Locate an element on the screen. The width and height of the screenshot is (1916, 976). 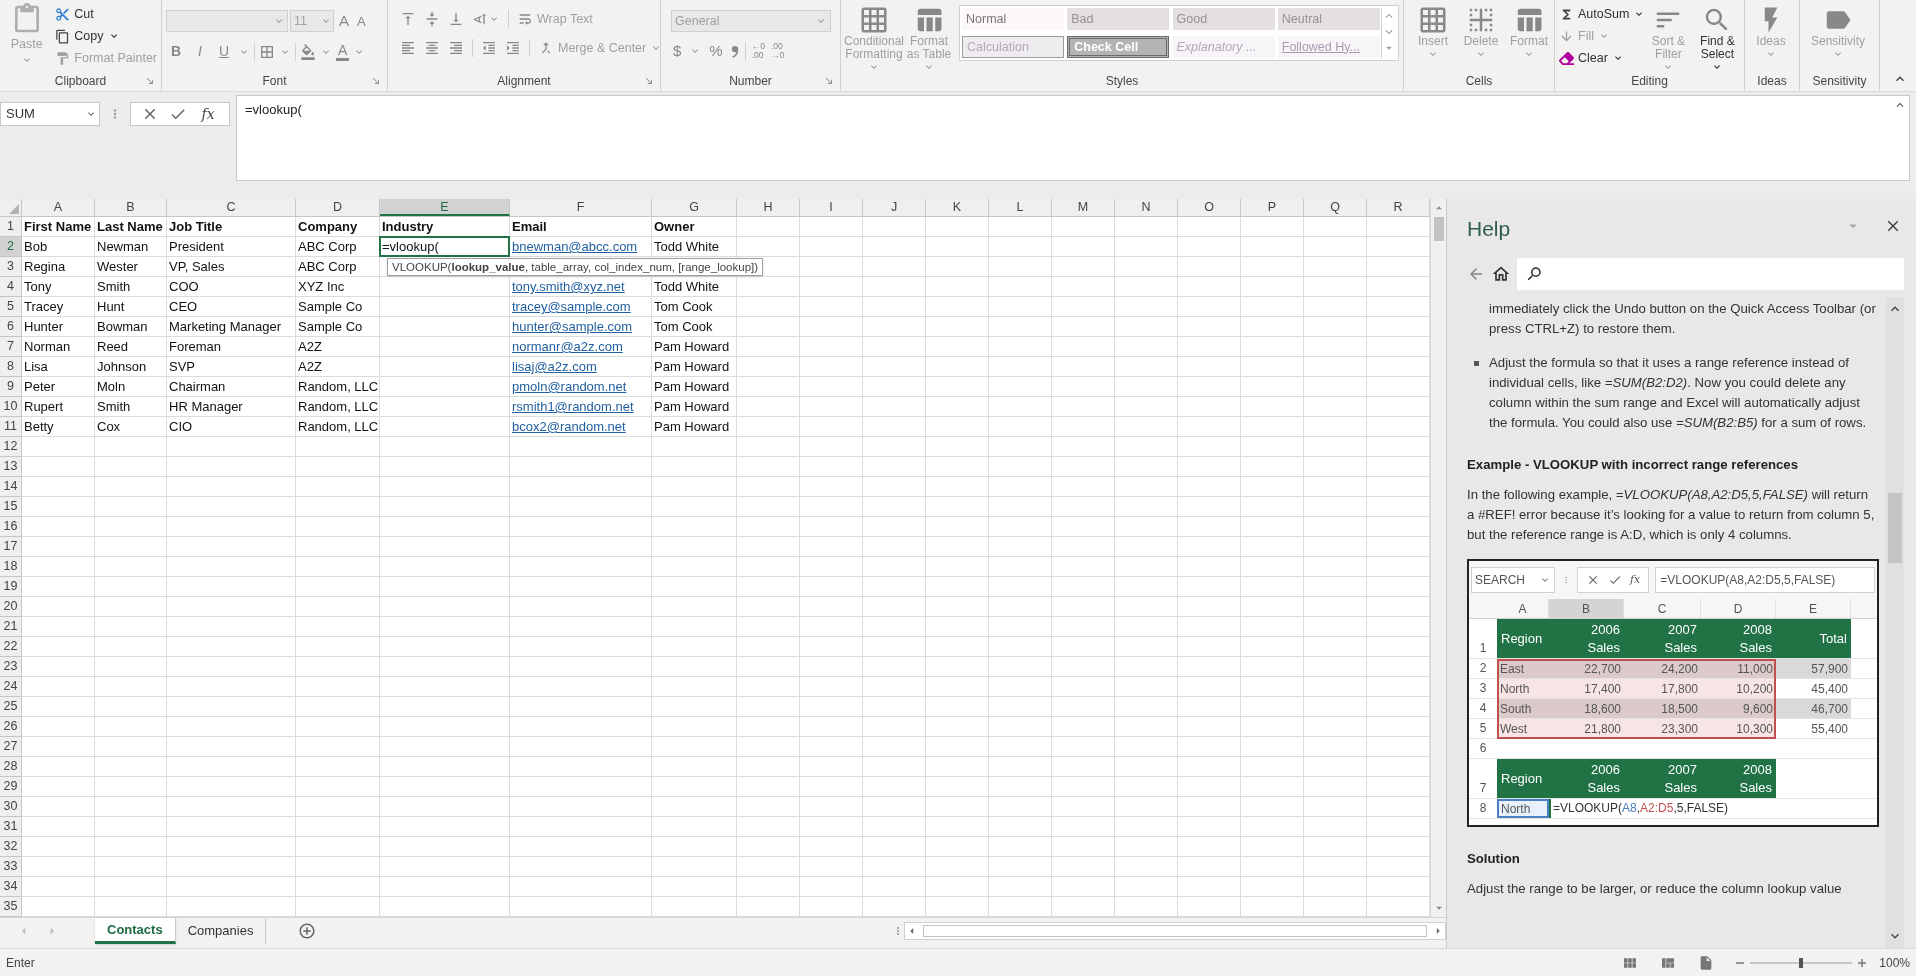
table-cell-text: 46,700 is located at coordinates (1829, 709).